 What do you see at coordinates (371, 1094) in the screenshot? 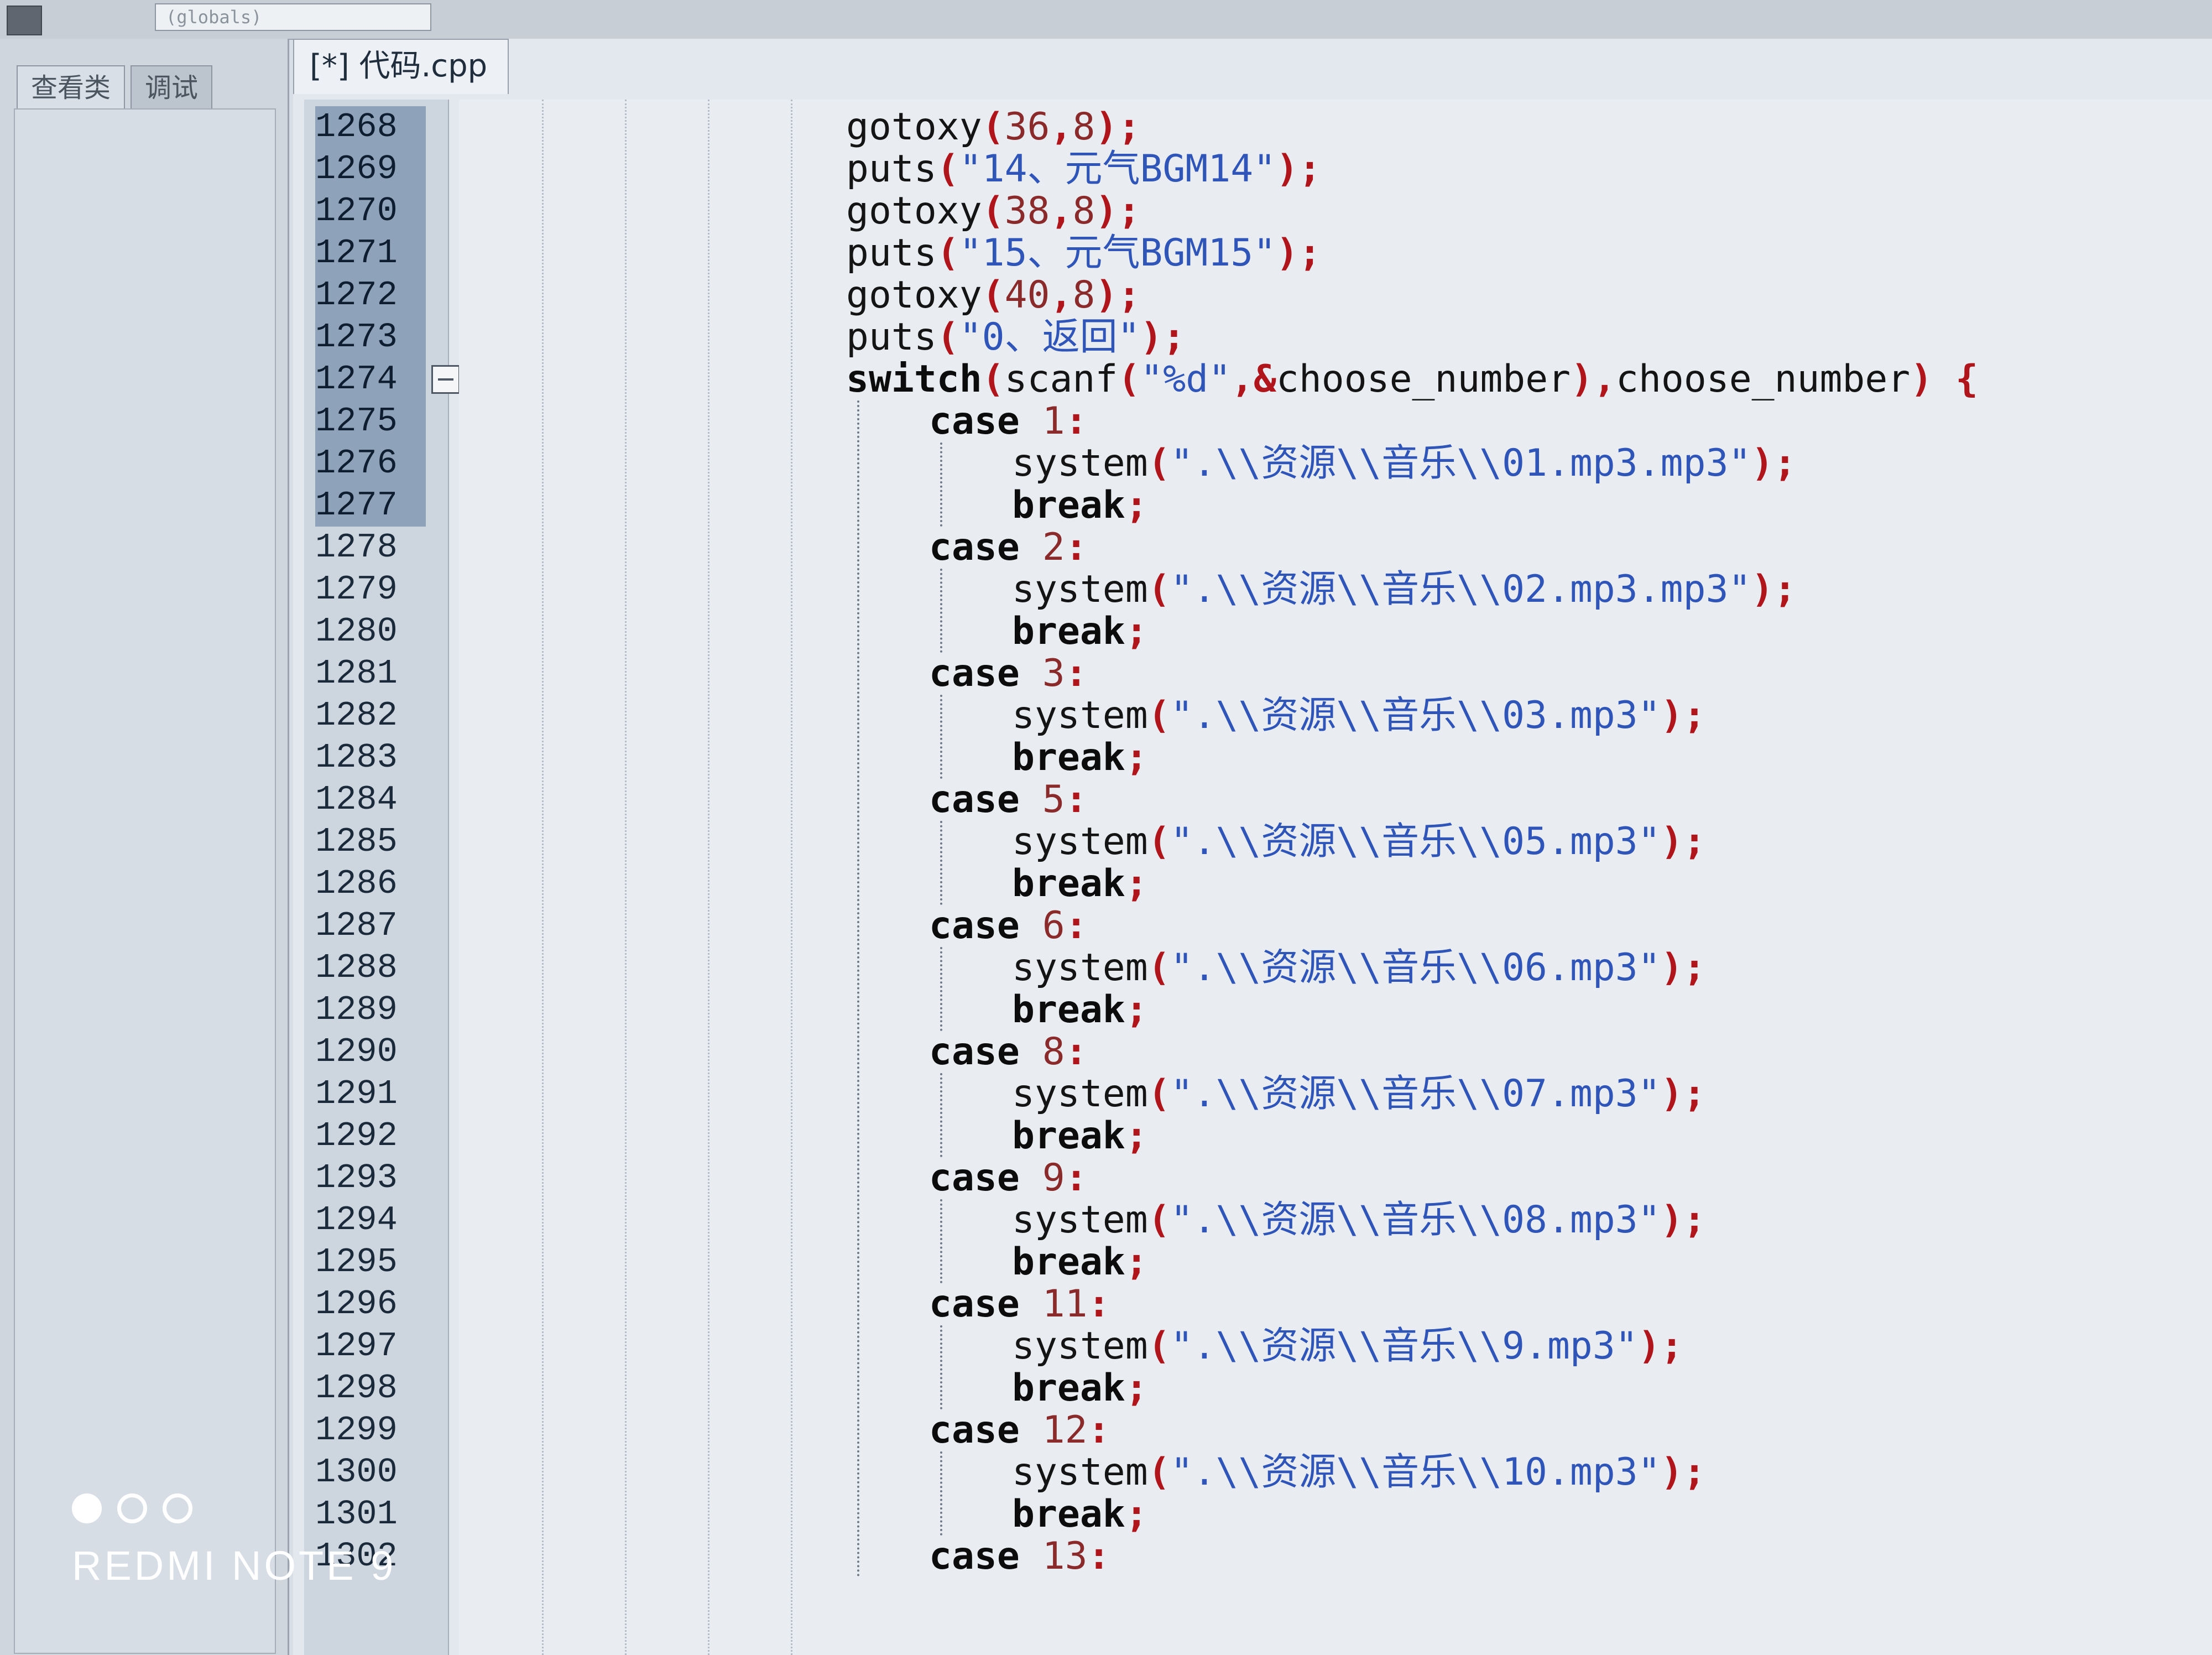
I see `line-number: 1291` at bounding box center [371, 1094].